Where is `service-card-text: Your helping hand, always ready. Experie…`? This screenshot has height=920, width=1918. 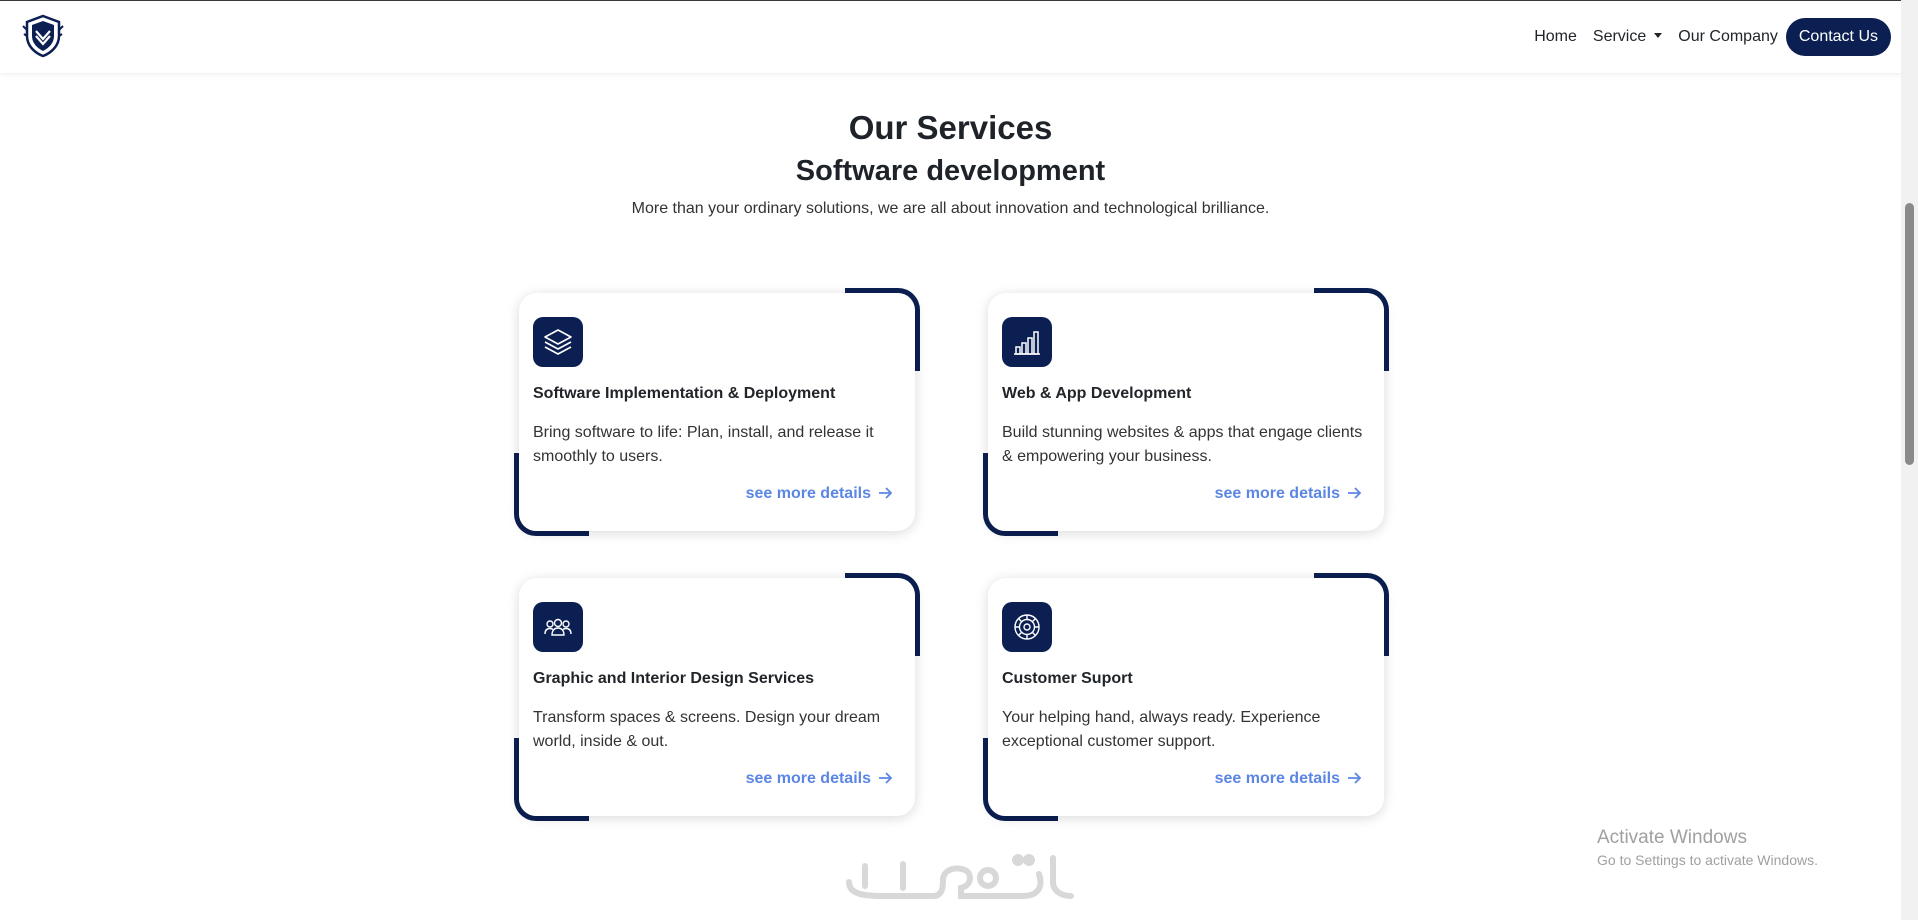
service-card-text: Your helping hand, always ready. Experie… is located at coordinates (1161, 729).